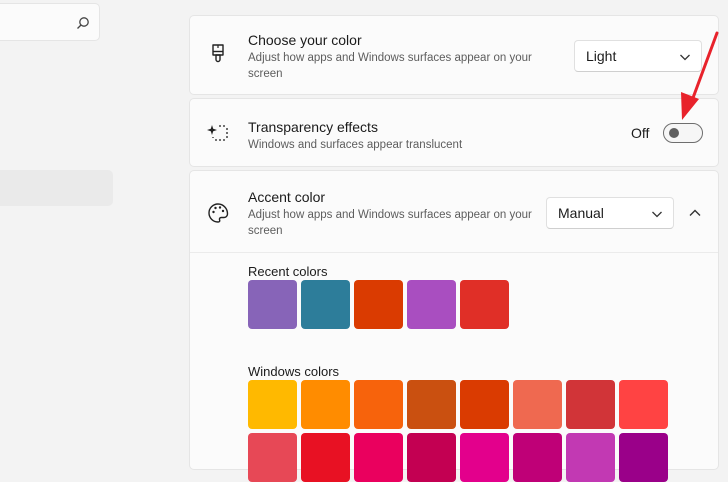  Describe the element at coordinates (610, 213) in the screenshot. I see `accent-mode-dropdown: Manual` at that location.